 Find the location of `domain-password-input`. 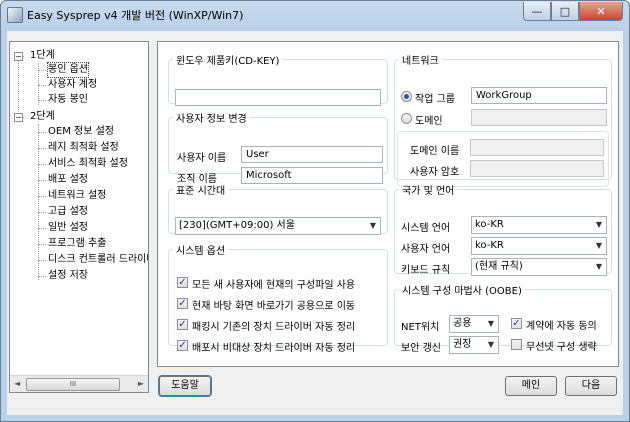

domain-password-input is located at coordinates (537, 168).